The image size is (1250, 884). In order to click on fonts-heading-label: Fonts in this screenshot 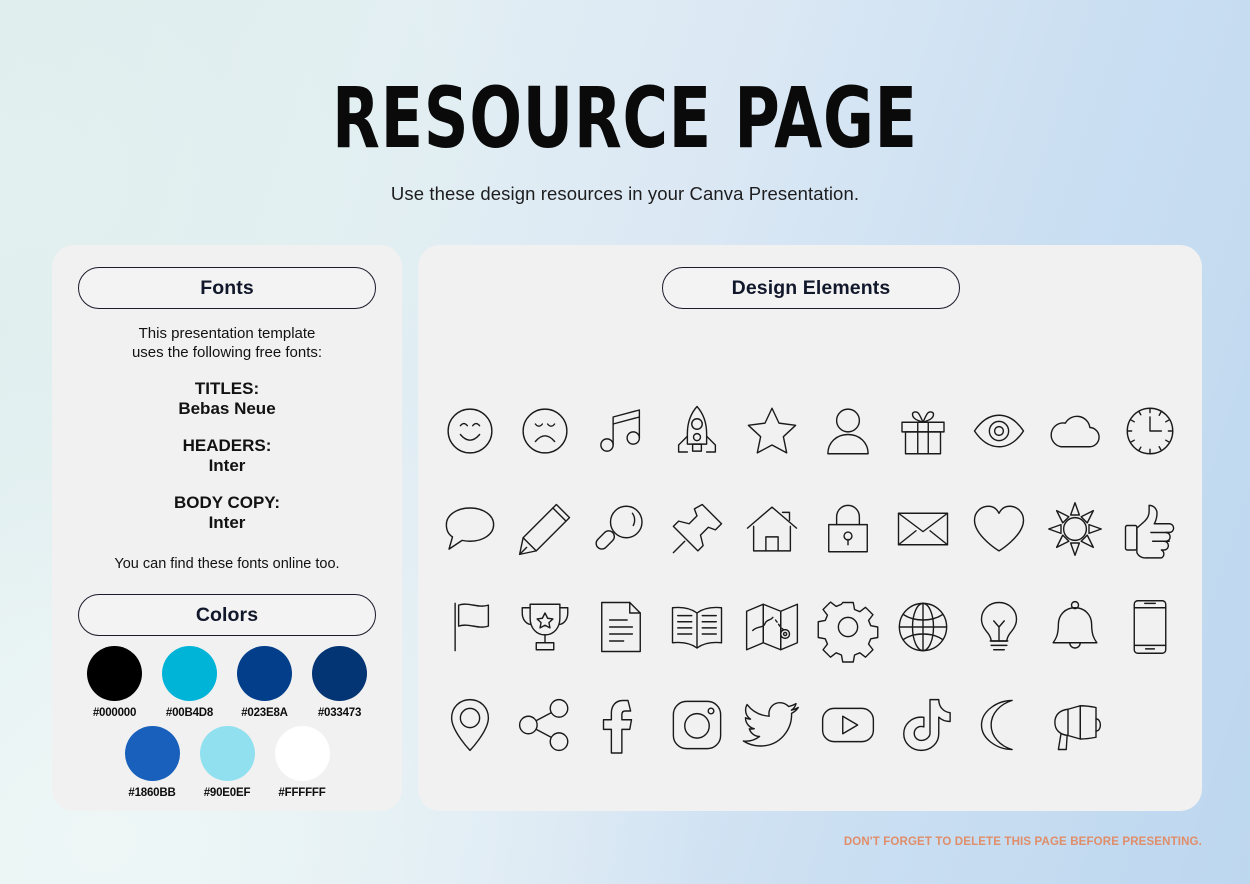, I will do `click(227, 287)`.